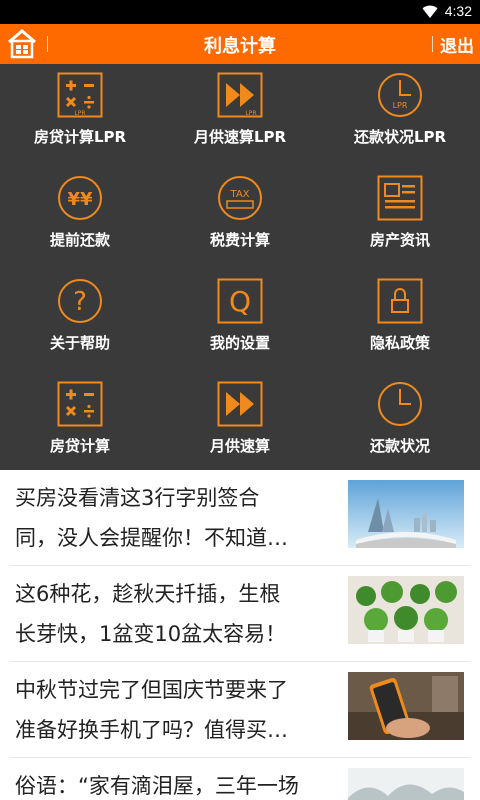 Image resolution: width=480 pixels, height=800 pixels. I want to click on settings-q-icon: Q, so click(240, 301).